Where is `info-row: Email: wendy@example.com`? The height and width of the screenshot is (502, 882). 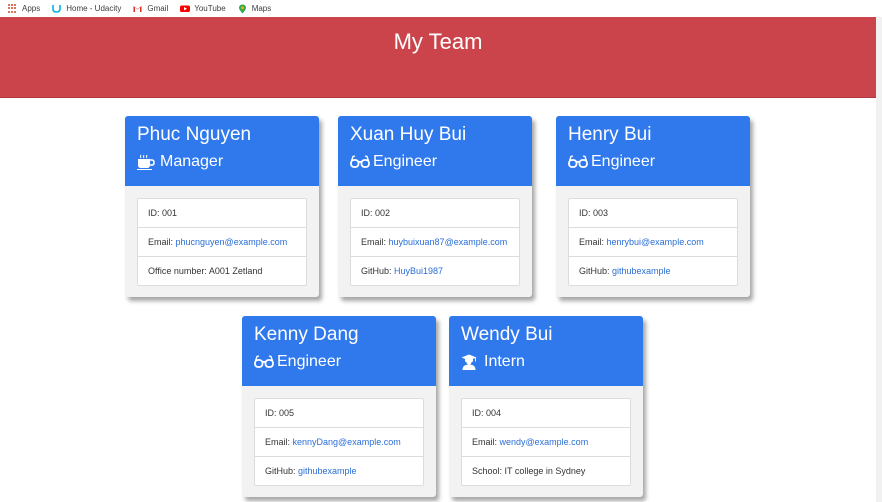
info-row: Email: wendy@example.com is located at coordinates (546, 442).